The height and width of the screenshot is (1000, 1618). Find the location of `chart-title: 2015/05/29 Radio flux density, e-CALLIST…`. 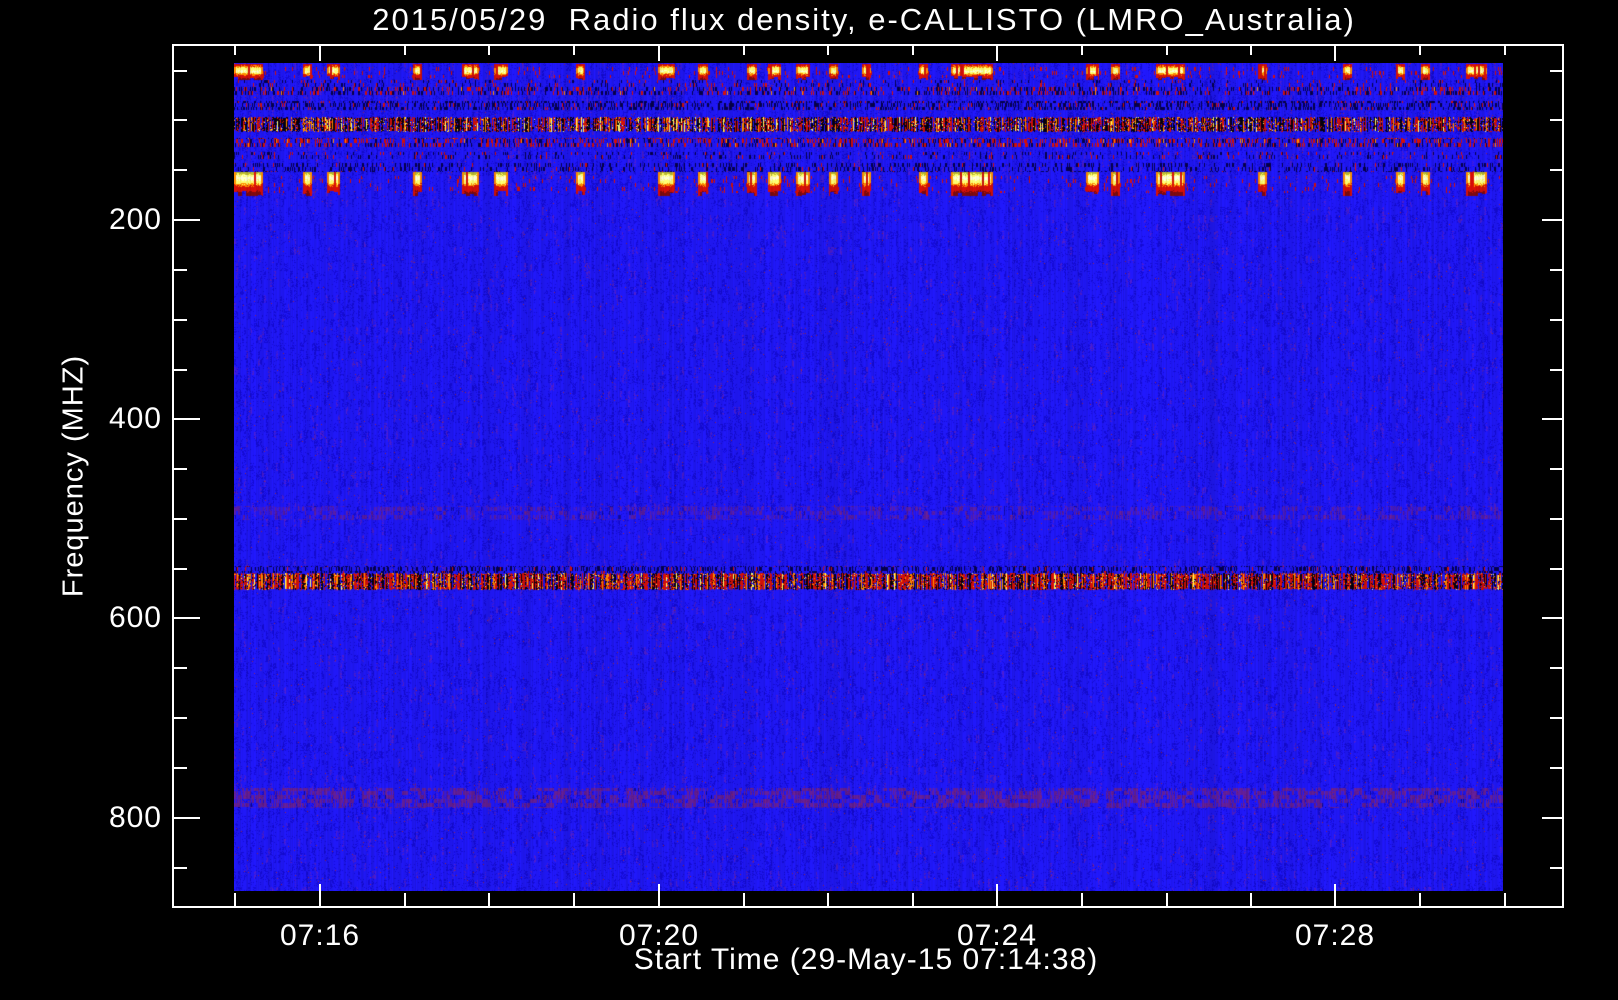

chart-title: 2015/05/29 Radio flux density, e-CALLIST… is located at coordinates (864, 19).